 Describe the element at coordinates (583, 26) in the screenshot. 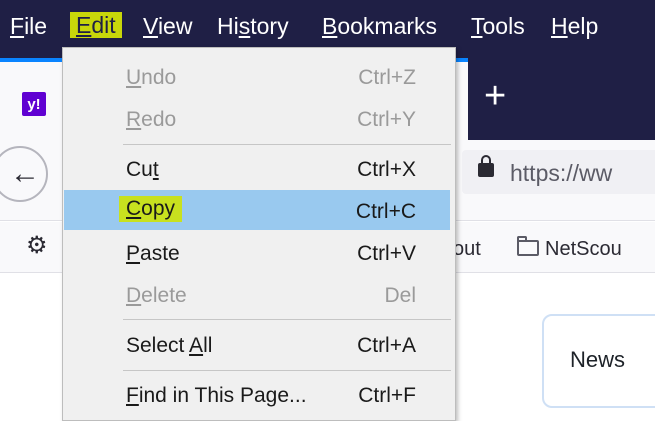

I see `menu-help-label: elp` at that location.